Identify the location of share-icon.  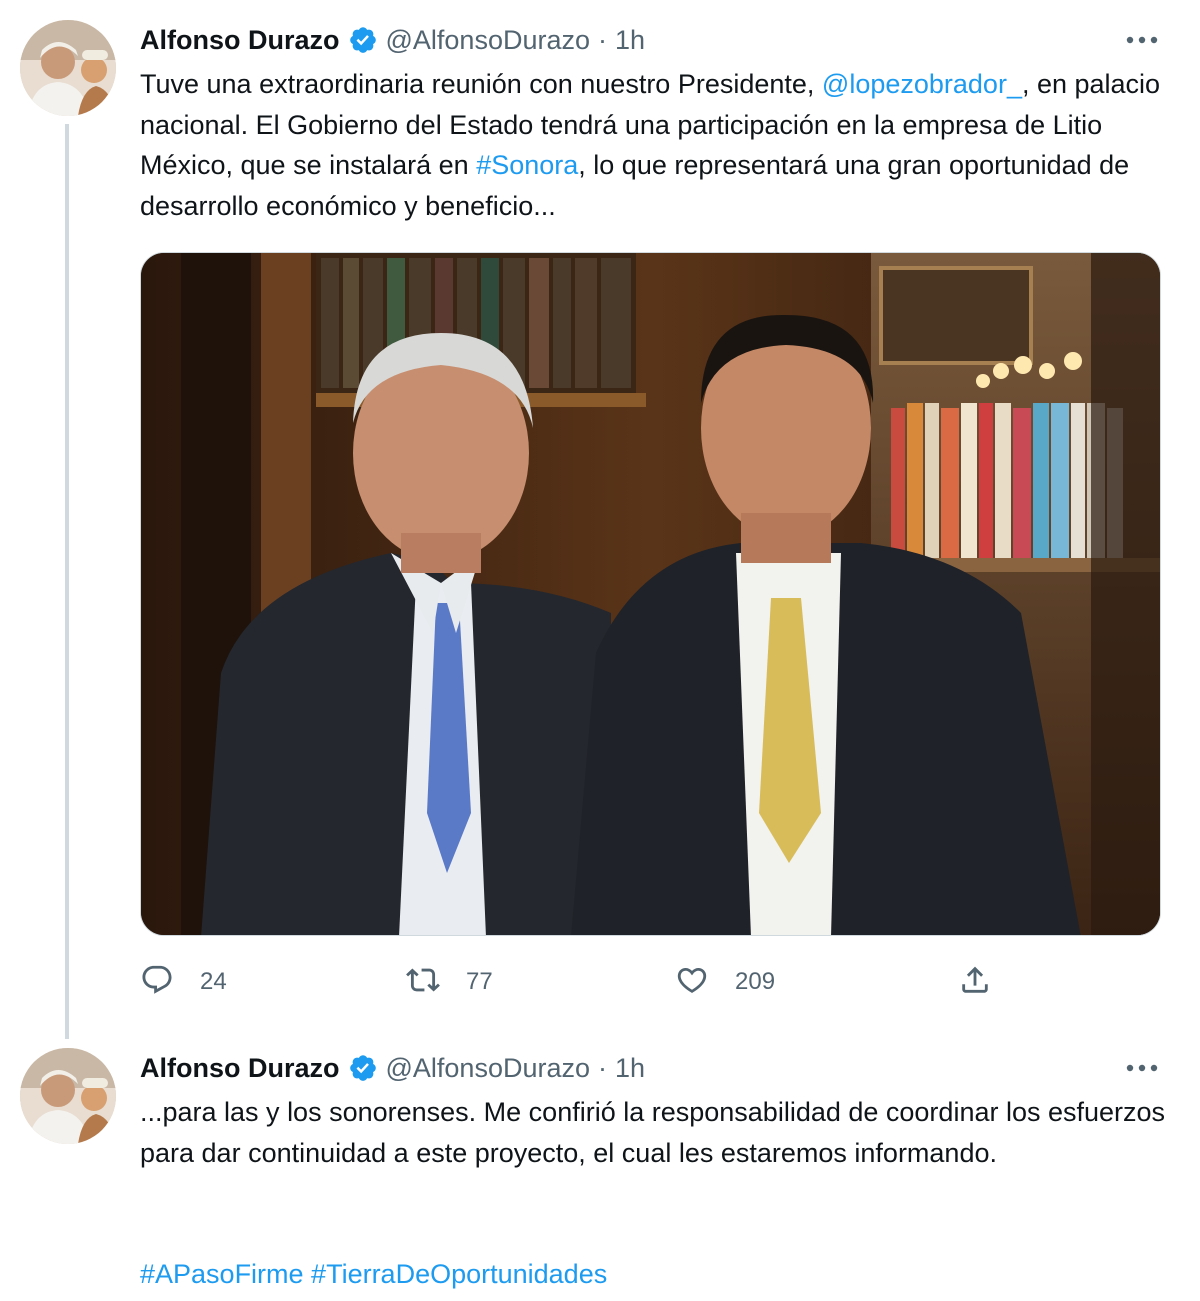
(975, 982).